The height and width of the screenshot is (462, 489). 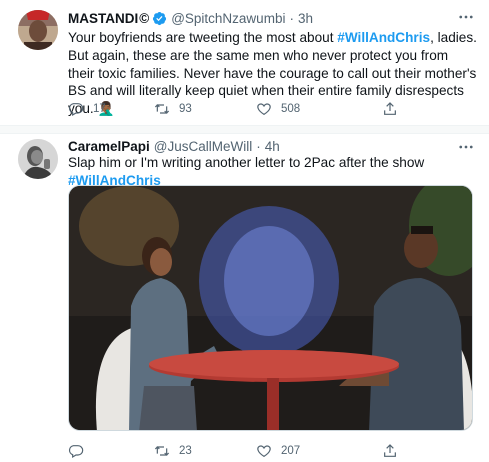 I want to click on more-options-icon, so click(x=466, y=17).